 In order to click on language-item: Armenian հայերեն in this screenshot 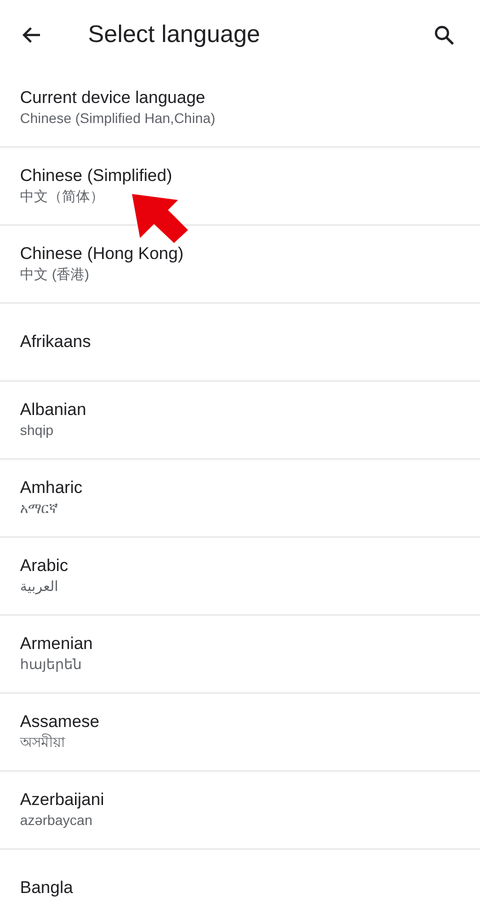, I will do `click(240, 655)`.